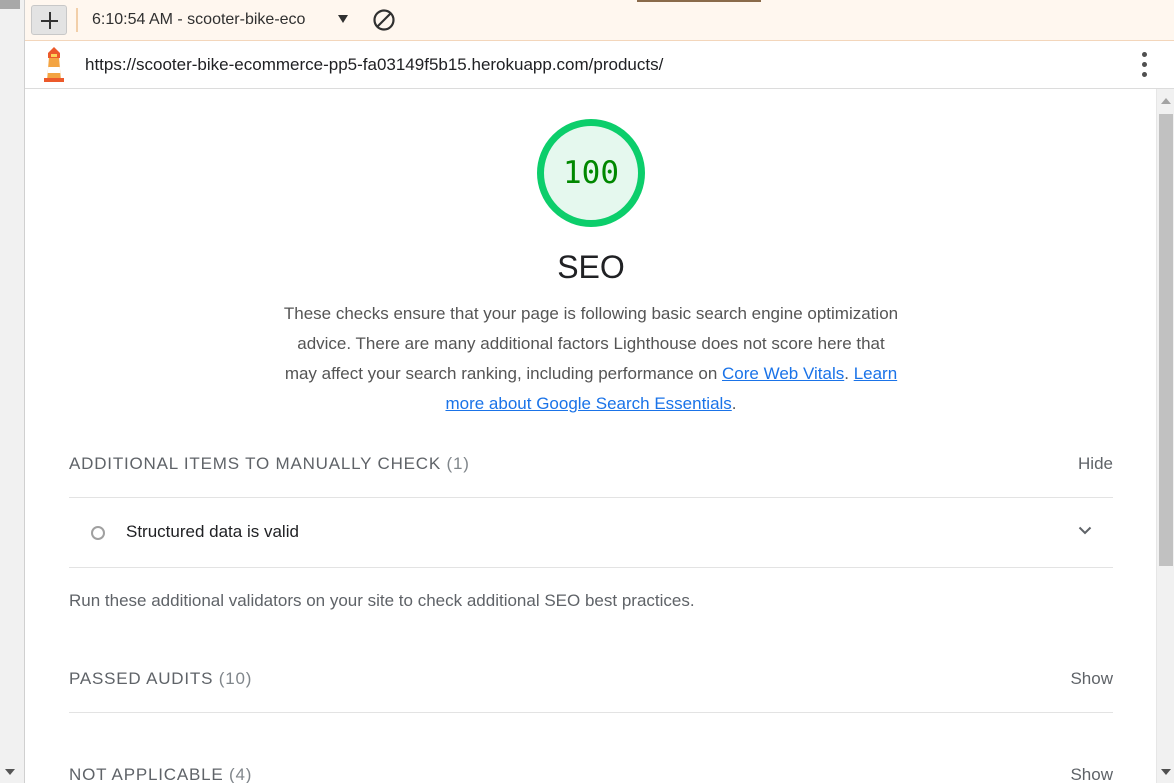 Image resolution: width=1174 pixels, height=783 pixels. What do you see at coordinates (591, 678) in the screenshot?
I see `passed-audits-group-header: PASSED AUDITS (10) Show` at bounding box center [591, 678].